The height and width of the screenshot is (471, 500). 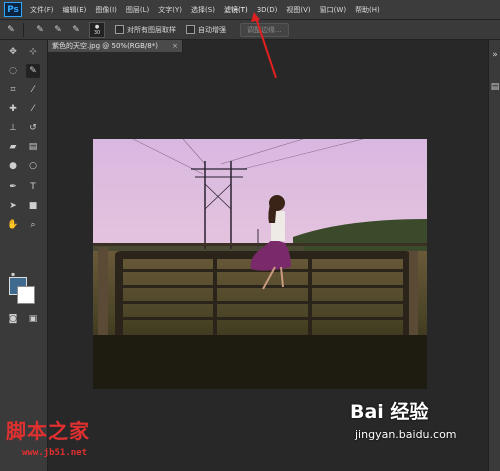 What do you see at coordinates (389, 411) in the screenshot?
I see `baidu-label: Bai 经验` at bounding box center [389, 411].